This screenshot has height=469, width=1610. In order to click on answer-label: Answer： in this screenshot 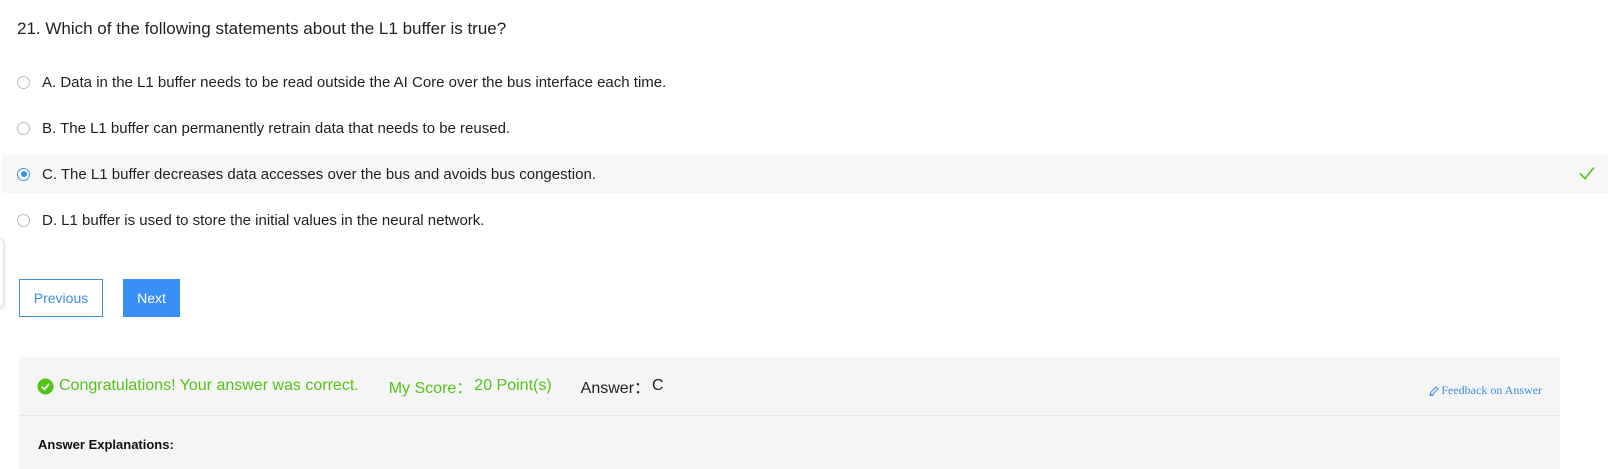, I will do `click(615, 388)`.